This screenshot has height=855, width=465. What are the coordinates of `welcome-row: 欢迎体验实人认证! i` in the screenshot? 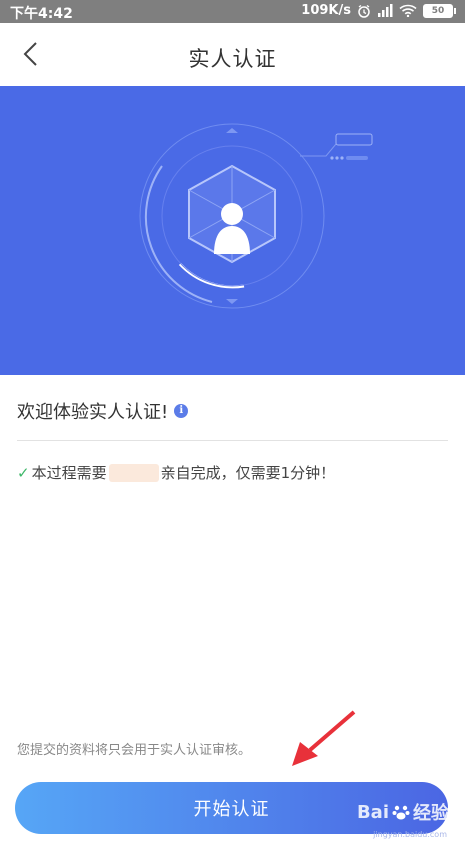 It's located at (103, 411).